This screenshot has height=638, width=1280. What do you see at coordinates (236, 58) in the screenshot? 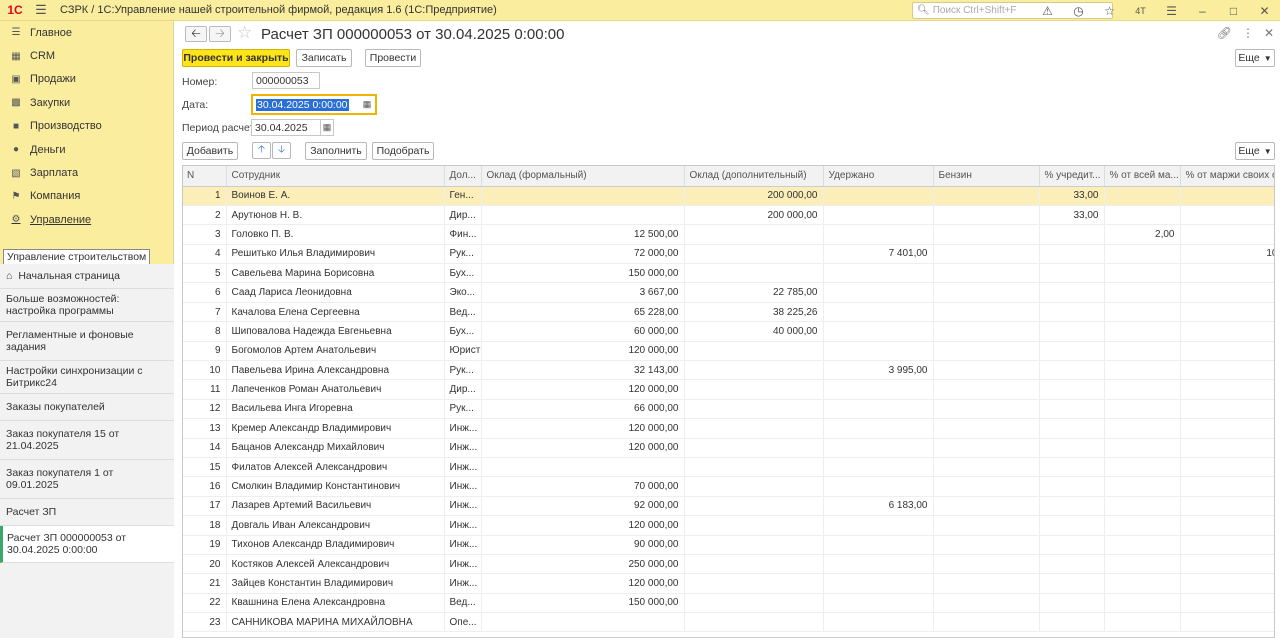
I see `post-and-close-button: Провести и закрыть` at bounding box center [236, 58].